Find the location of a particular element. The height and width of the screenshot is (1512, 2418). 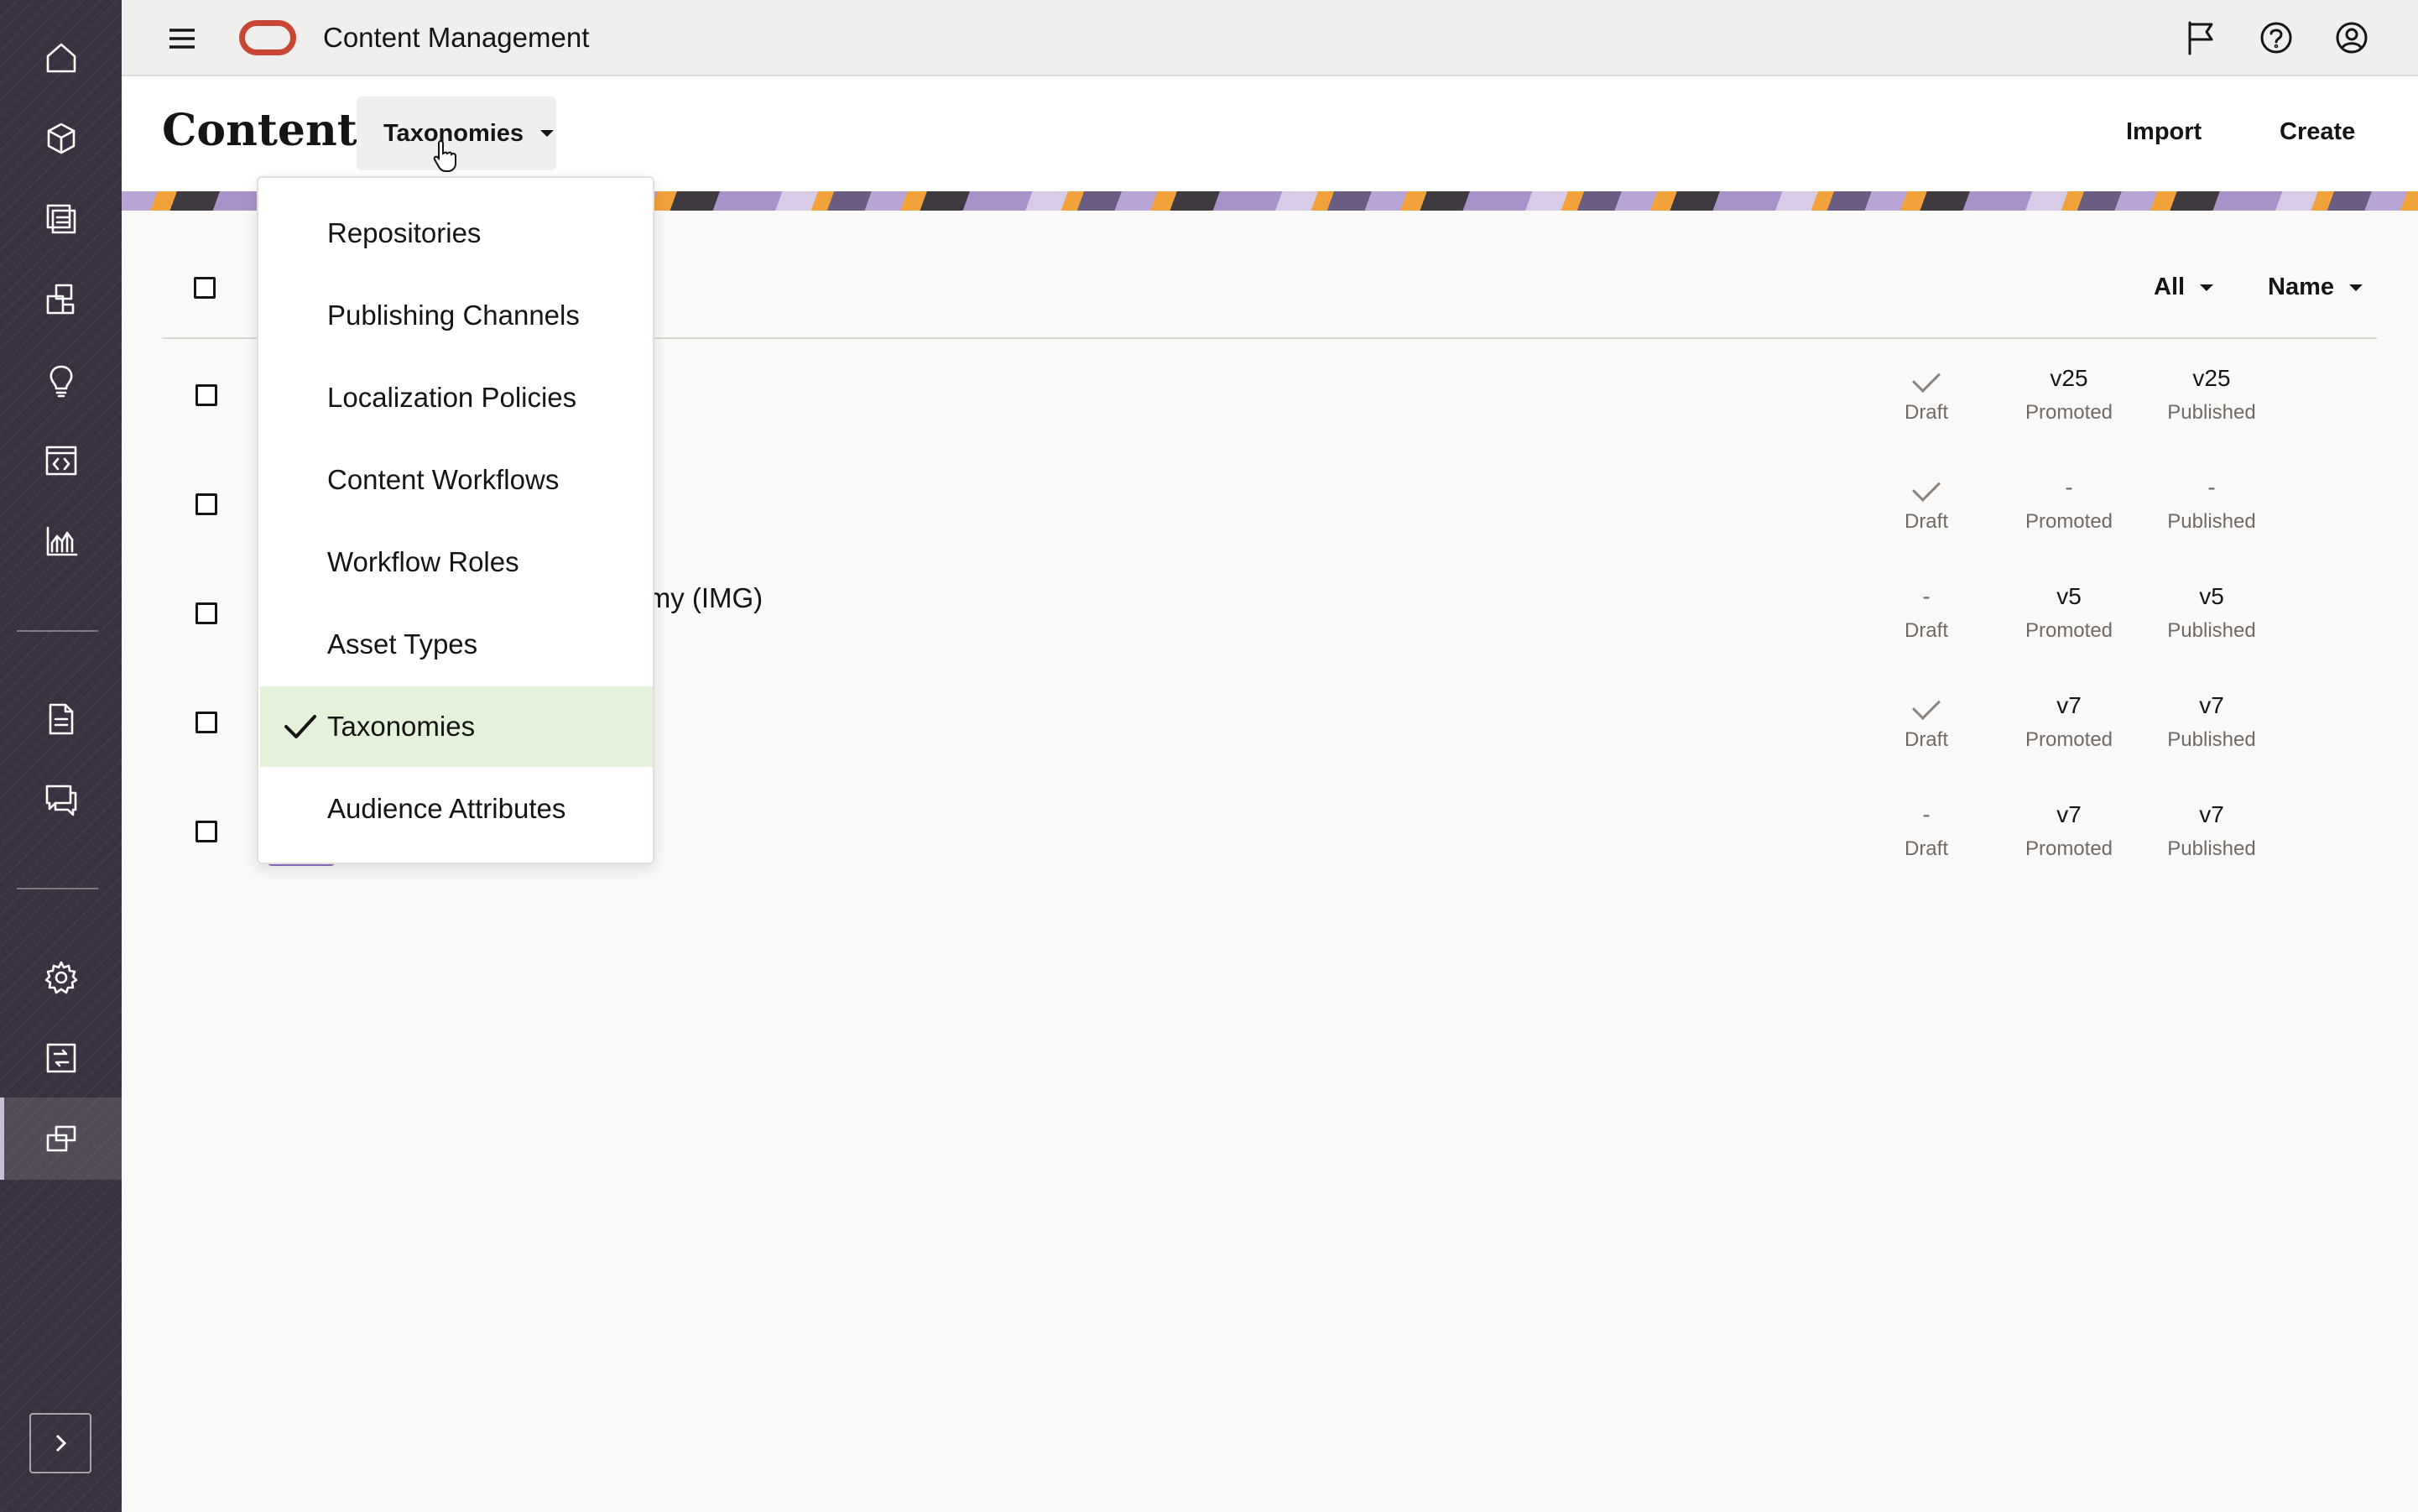

menu-item-audience-attributes: Audience Attributes is located at coordinates (457, 809).